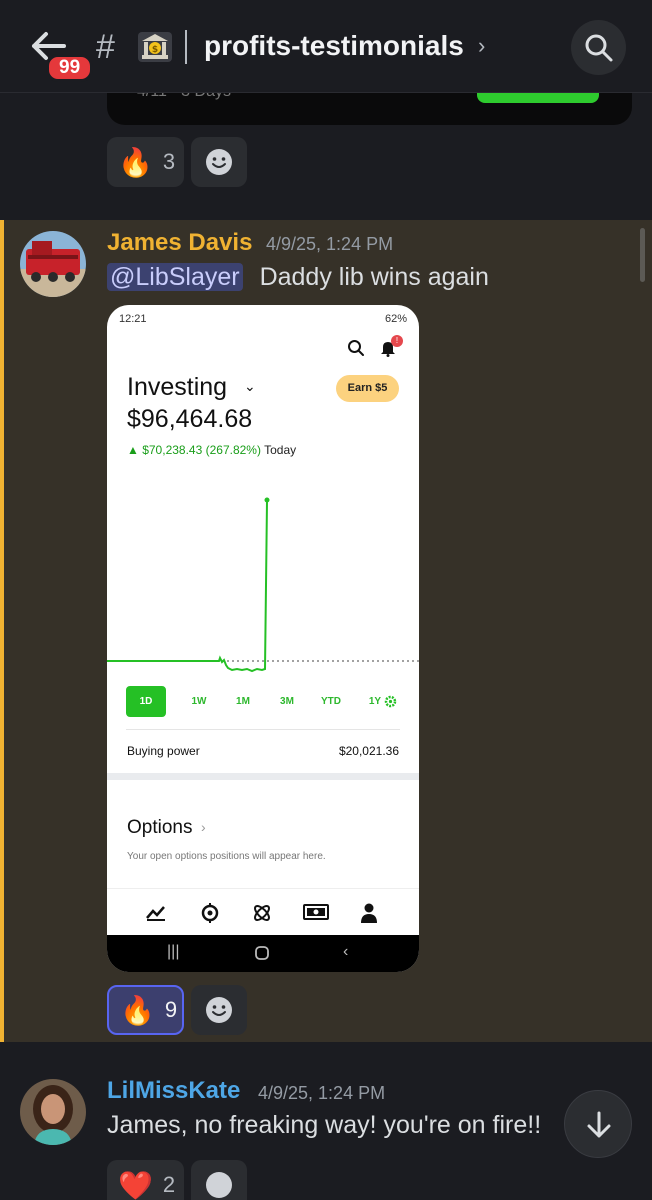  Describe the element at coordinates (187, 586) in the screenshot. I see `price-line` at that location.